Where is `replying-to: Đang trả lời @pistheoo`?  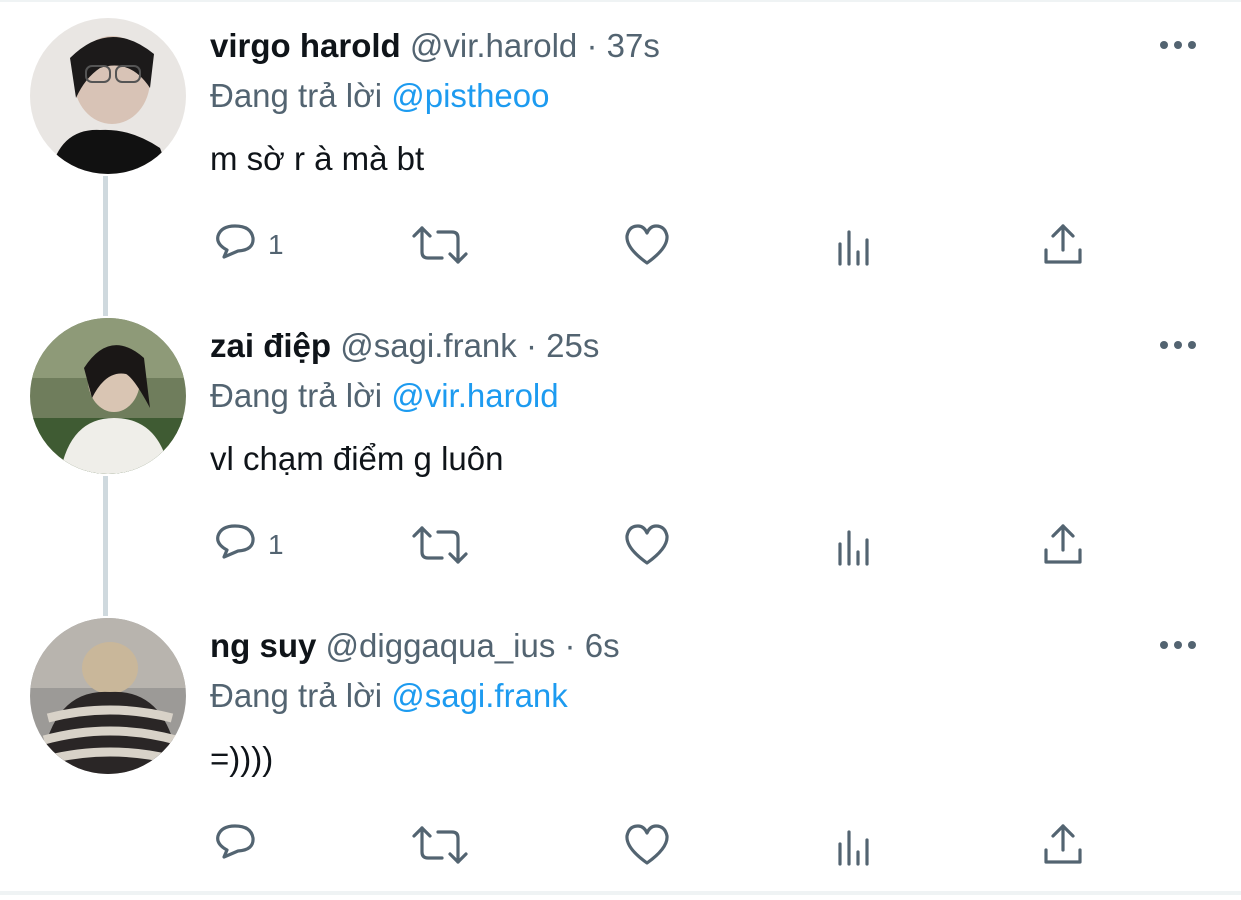 replying-to: Đang trả lời @pistheoo is located at coordinates (379, 96).